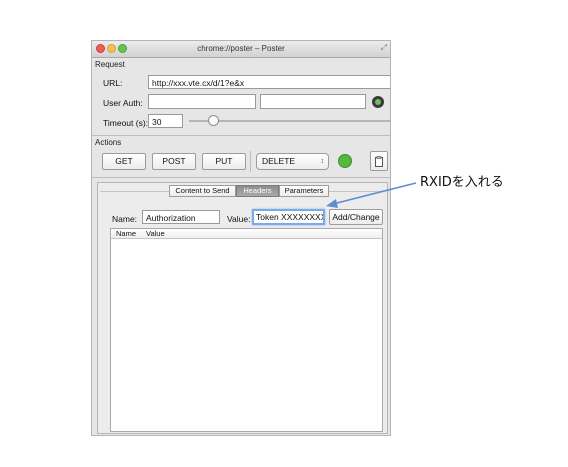 This screenshot has height=467, width=568. What do you see at coordinates (322, 161) in the screenshot?
I see `select-arrows-icon: ↕` at bounding box center [322, 161].